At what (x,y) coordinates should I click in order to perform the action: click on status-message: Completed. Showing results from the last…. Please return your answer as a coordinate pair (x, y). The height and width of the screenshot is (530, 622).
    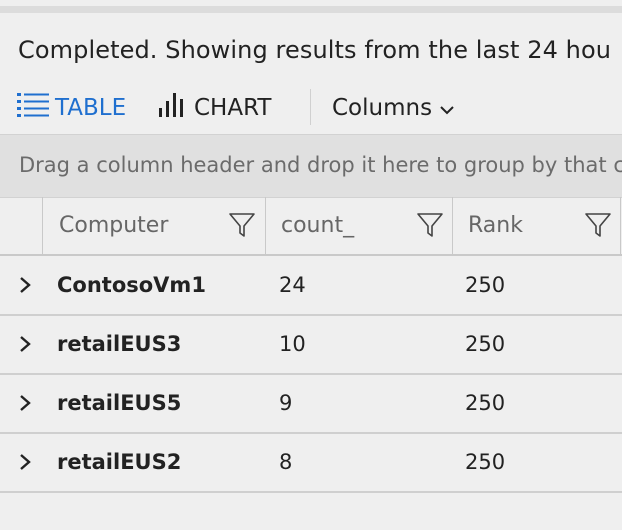
    Looking at the image, I should click on (315, 50).